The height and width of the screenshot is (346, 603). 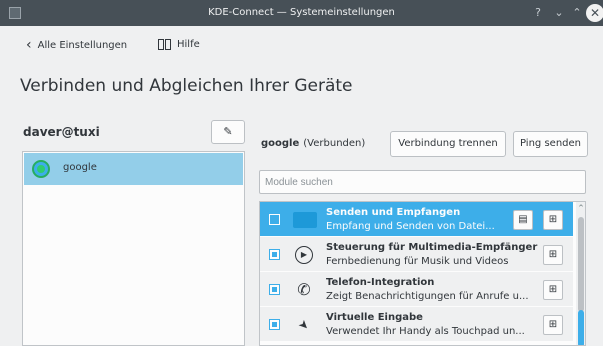 I want to click on minimize-button: ⌄, so click(x=559, y=13).